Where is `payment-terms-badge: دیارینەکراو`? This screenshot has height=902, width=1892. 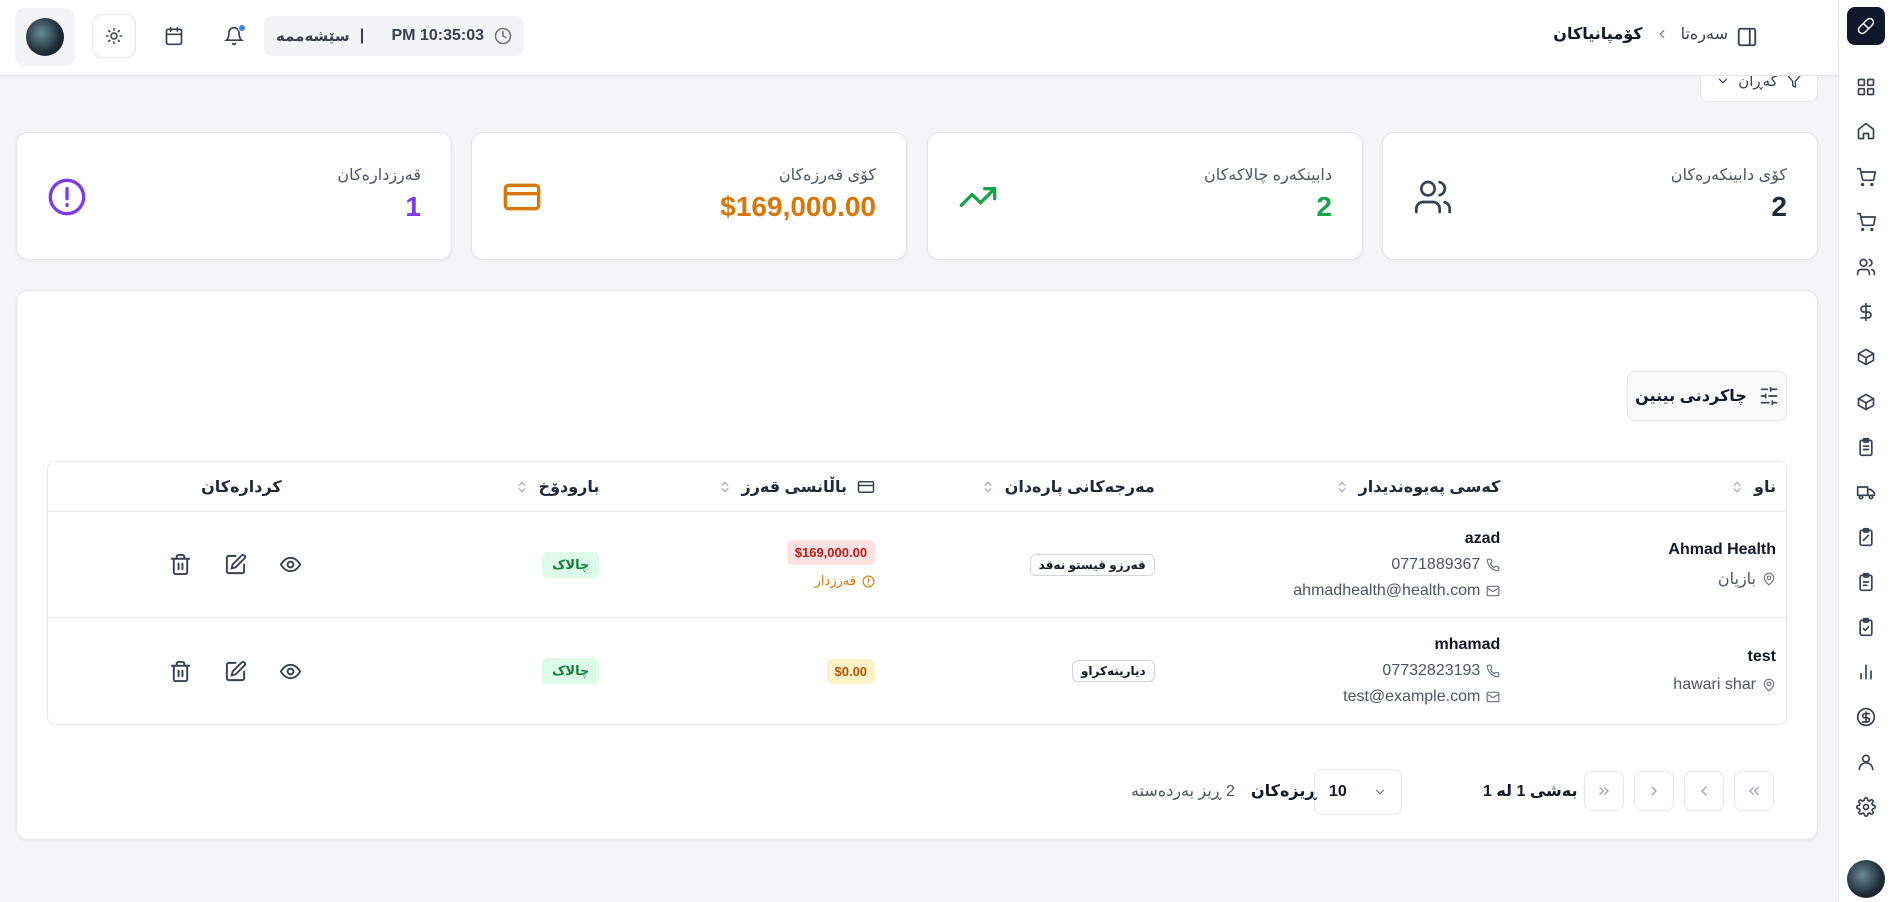
payment-terms-badge: دیارینەکراو is located at coordinates (1113, 671).